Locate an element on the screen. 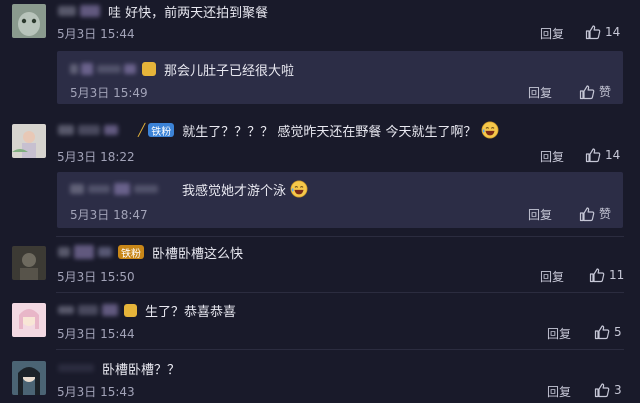 This screenshot has width=640, height=403. comment-row-3: 铁粉 卧槽卧槽这么快 is located at coordinates (151, 252).